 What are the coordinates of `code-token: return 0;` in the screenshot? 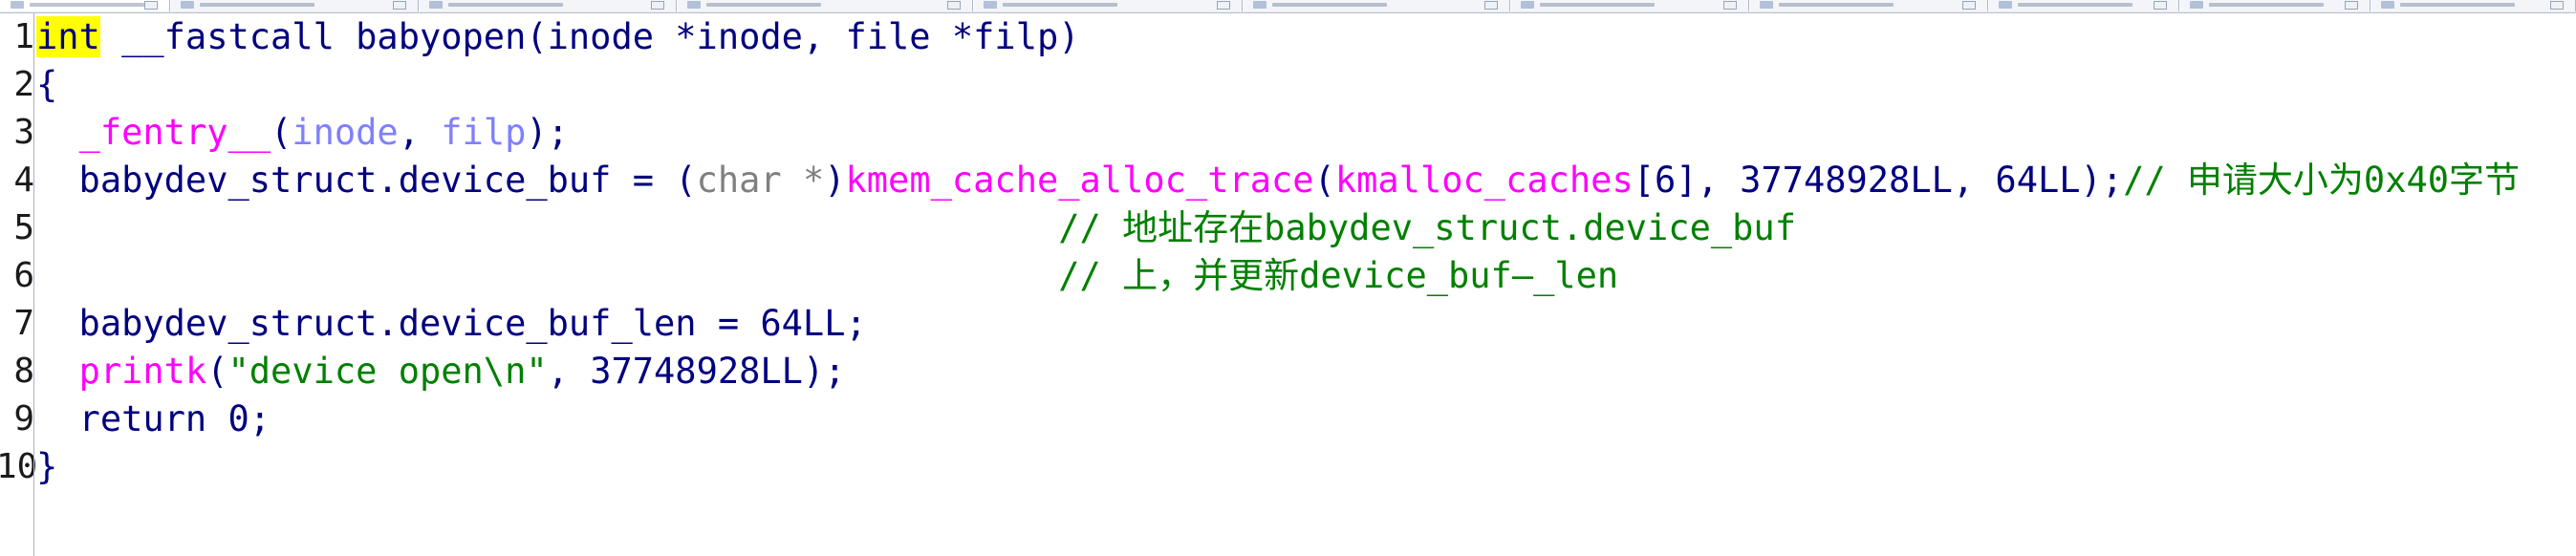 It's located at (153, 418).